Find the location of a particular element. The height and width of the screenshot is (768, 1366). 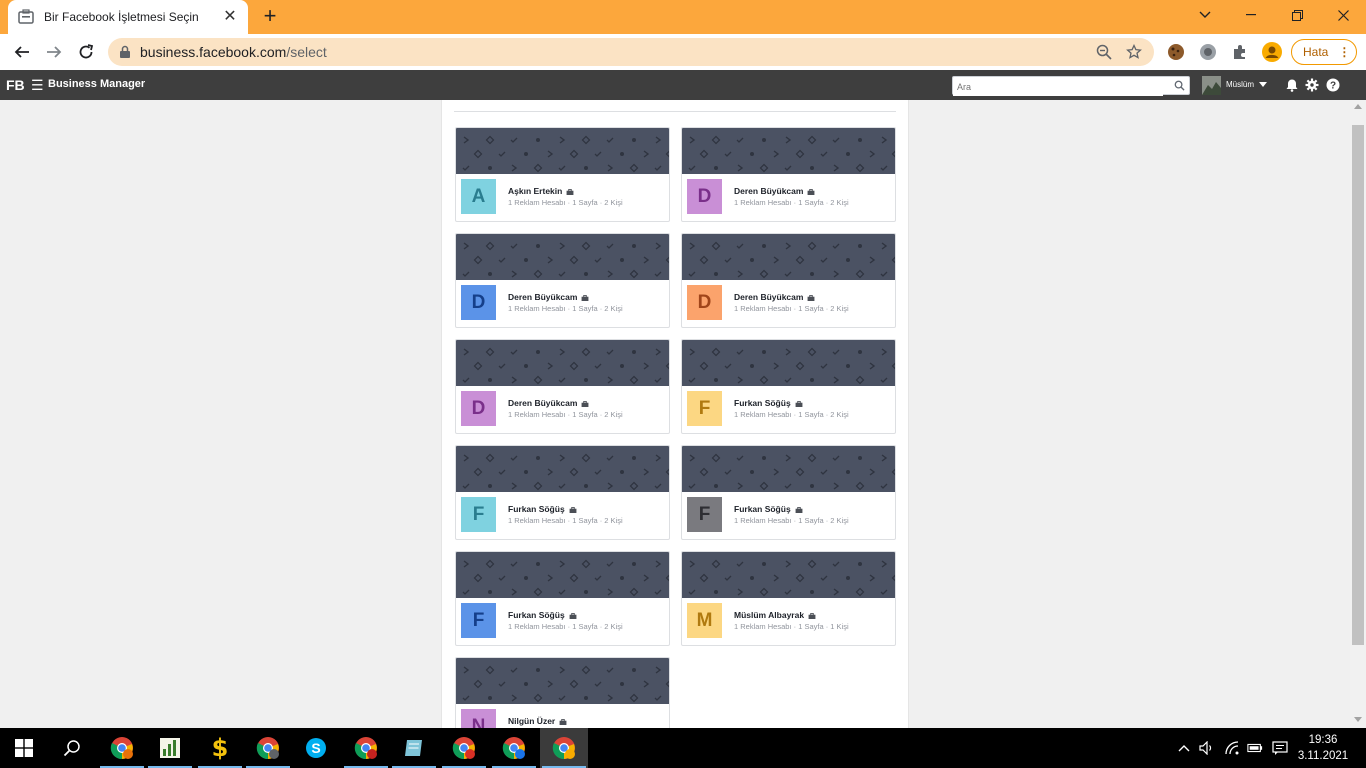

business-name-text: Aşkın Ertekin is located at coordinates (535, 191).